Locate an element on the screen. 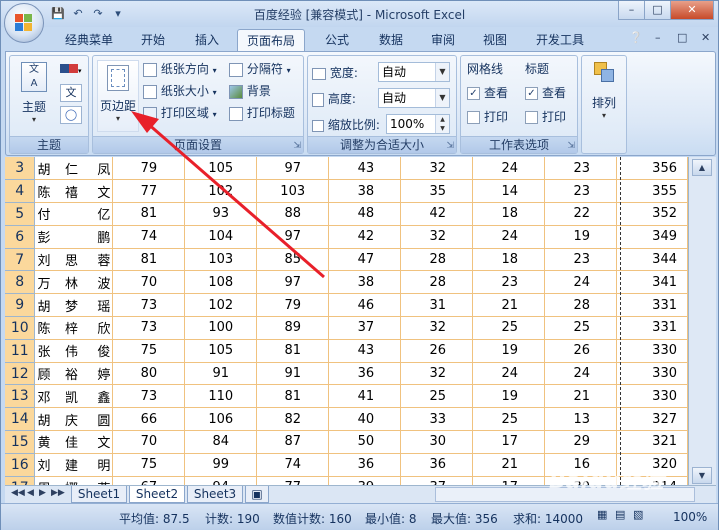  value-cell: 67 is located at coordinates (149, 480).